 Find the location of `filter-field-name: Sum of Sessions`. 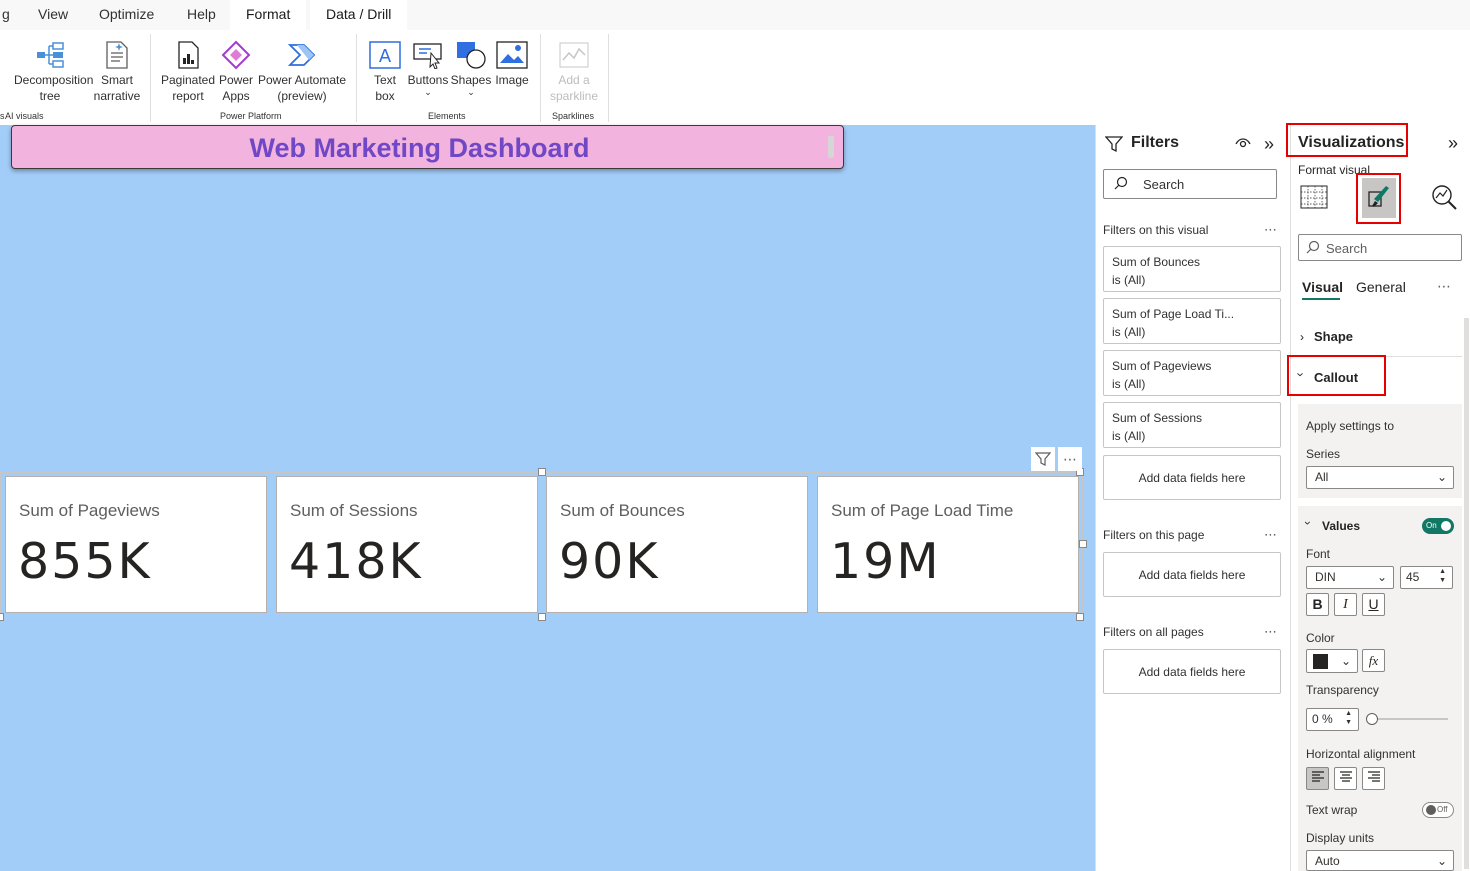

filter-field-name: Sum of Sessions is located at coordinates (1157, 418).